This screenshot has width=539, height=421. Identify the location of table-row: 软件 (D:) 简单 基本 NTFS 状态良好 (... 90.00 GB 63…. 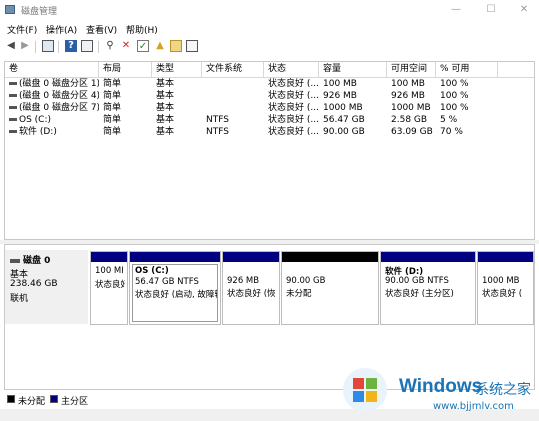
(269, 132).